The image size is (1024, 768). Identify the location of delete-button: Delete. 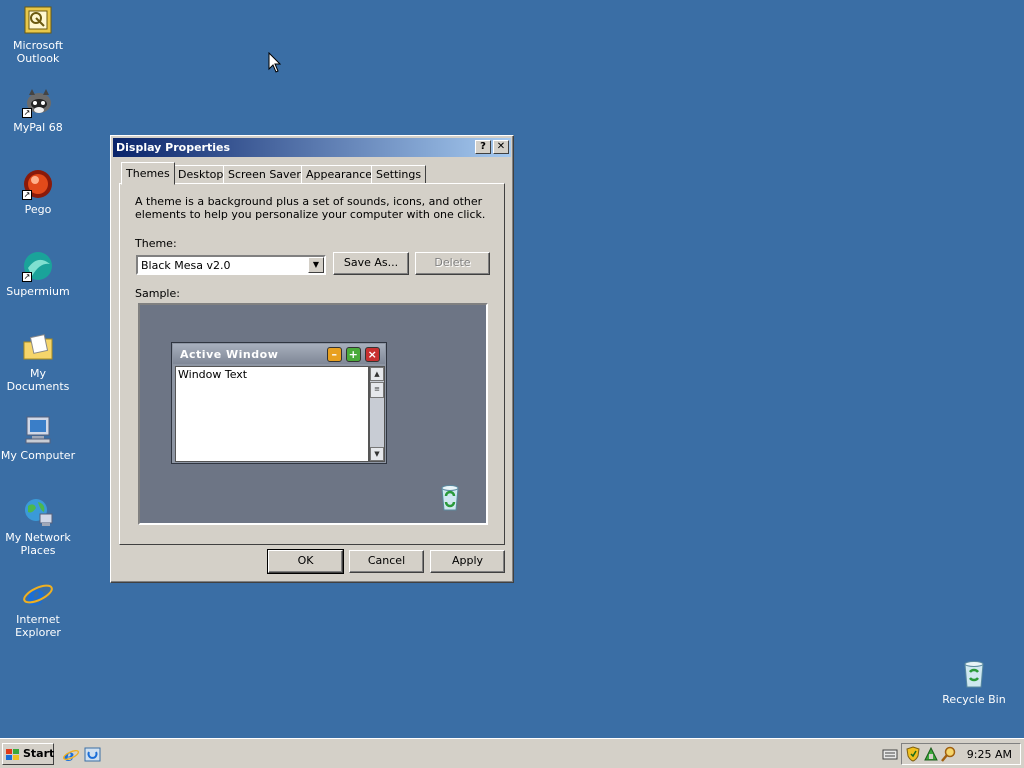
(452, 263).